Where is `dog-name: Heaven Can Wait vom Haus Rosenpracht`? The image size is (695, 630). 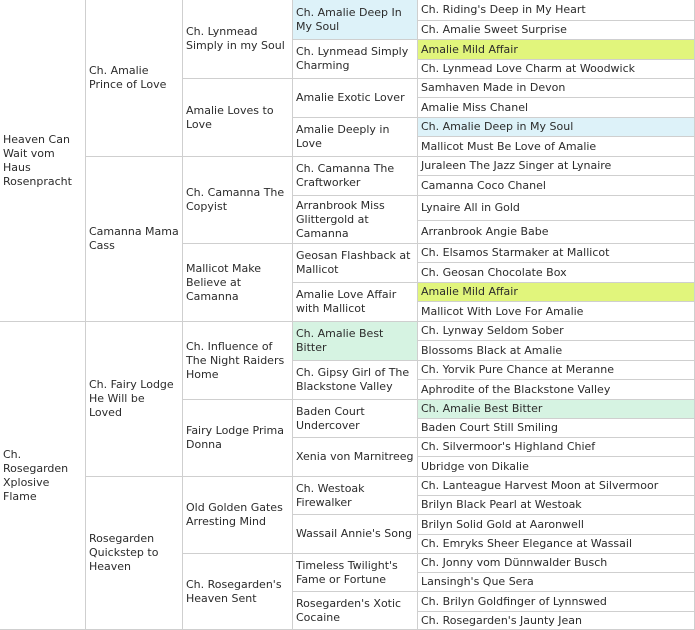 dog-name: Heaven Can Wait vom Haus Rosenpracht is located at coordinates (42, 161).